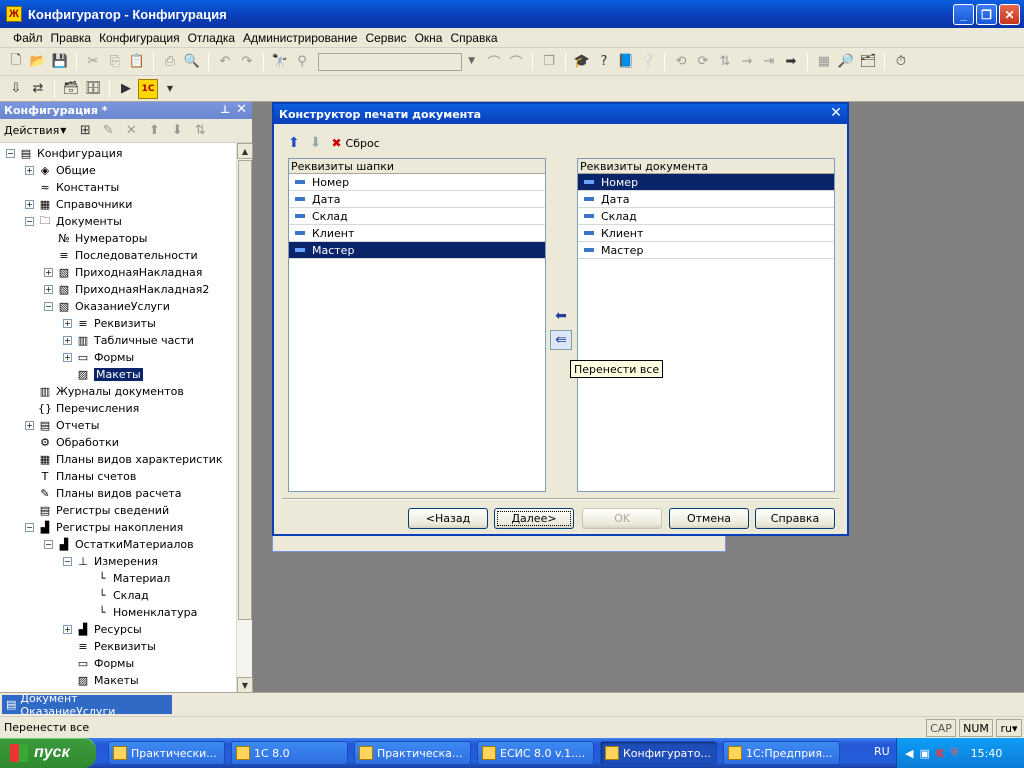  Describe the element at coordinates (118, 595) in the screenshot. I see `tree-item: └ Склад` at that location.